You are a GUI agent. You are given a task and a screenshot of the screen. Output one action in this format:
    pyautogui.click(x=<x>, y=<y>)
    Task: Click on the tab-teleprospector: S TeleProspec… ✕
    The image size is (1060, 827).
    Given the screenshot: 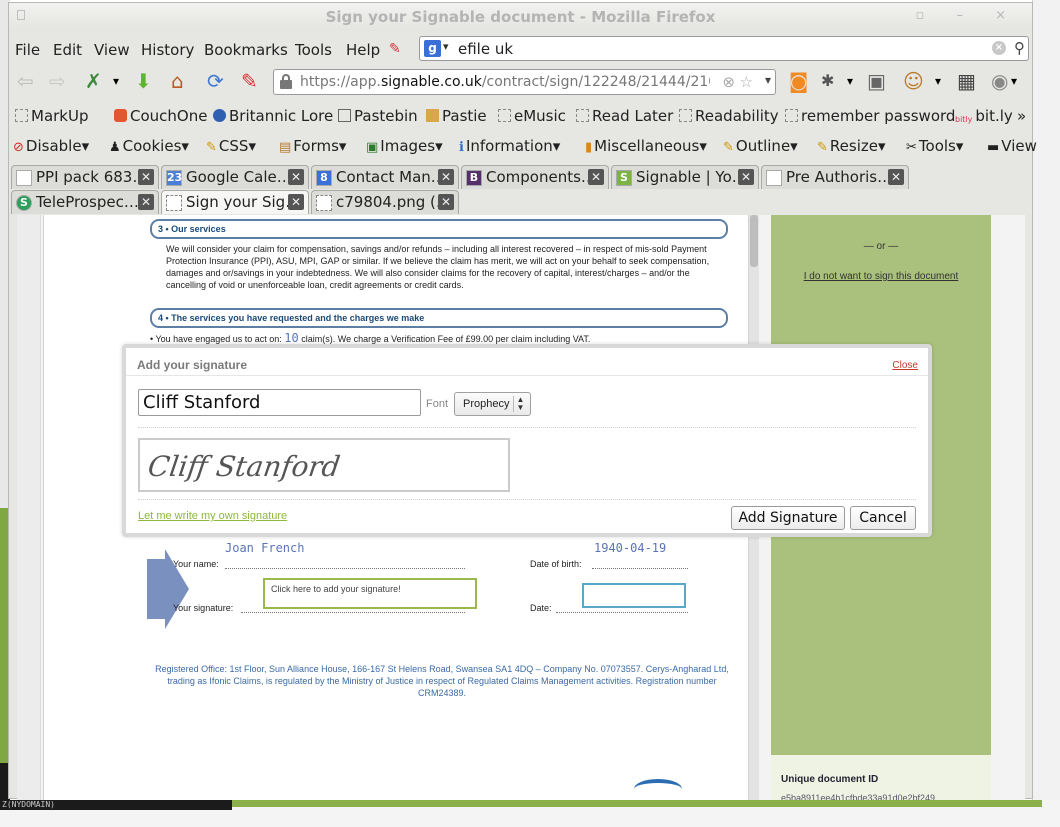 What is the action you would take?
    pyautogui.click(x=85, y=202)
    